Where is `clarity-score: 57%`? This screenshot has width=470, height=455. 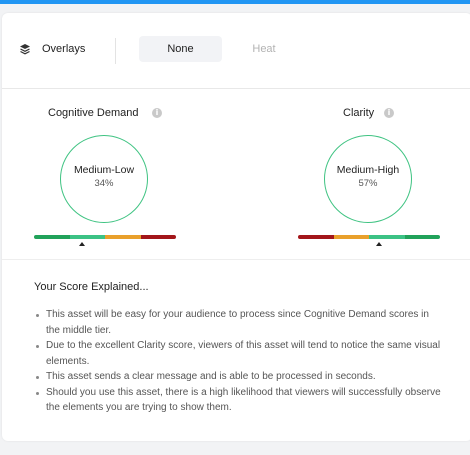 clarity-score: 57% is located at coordinates (368, 183).